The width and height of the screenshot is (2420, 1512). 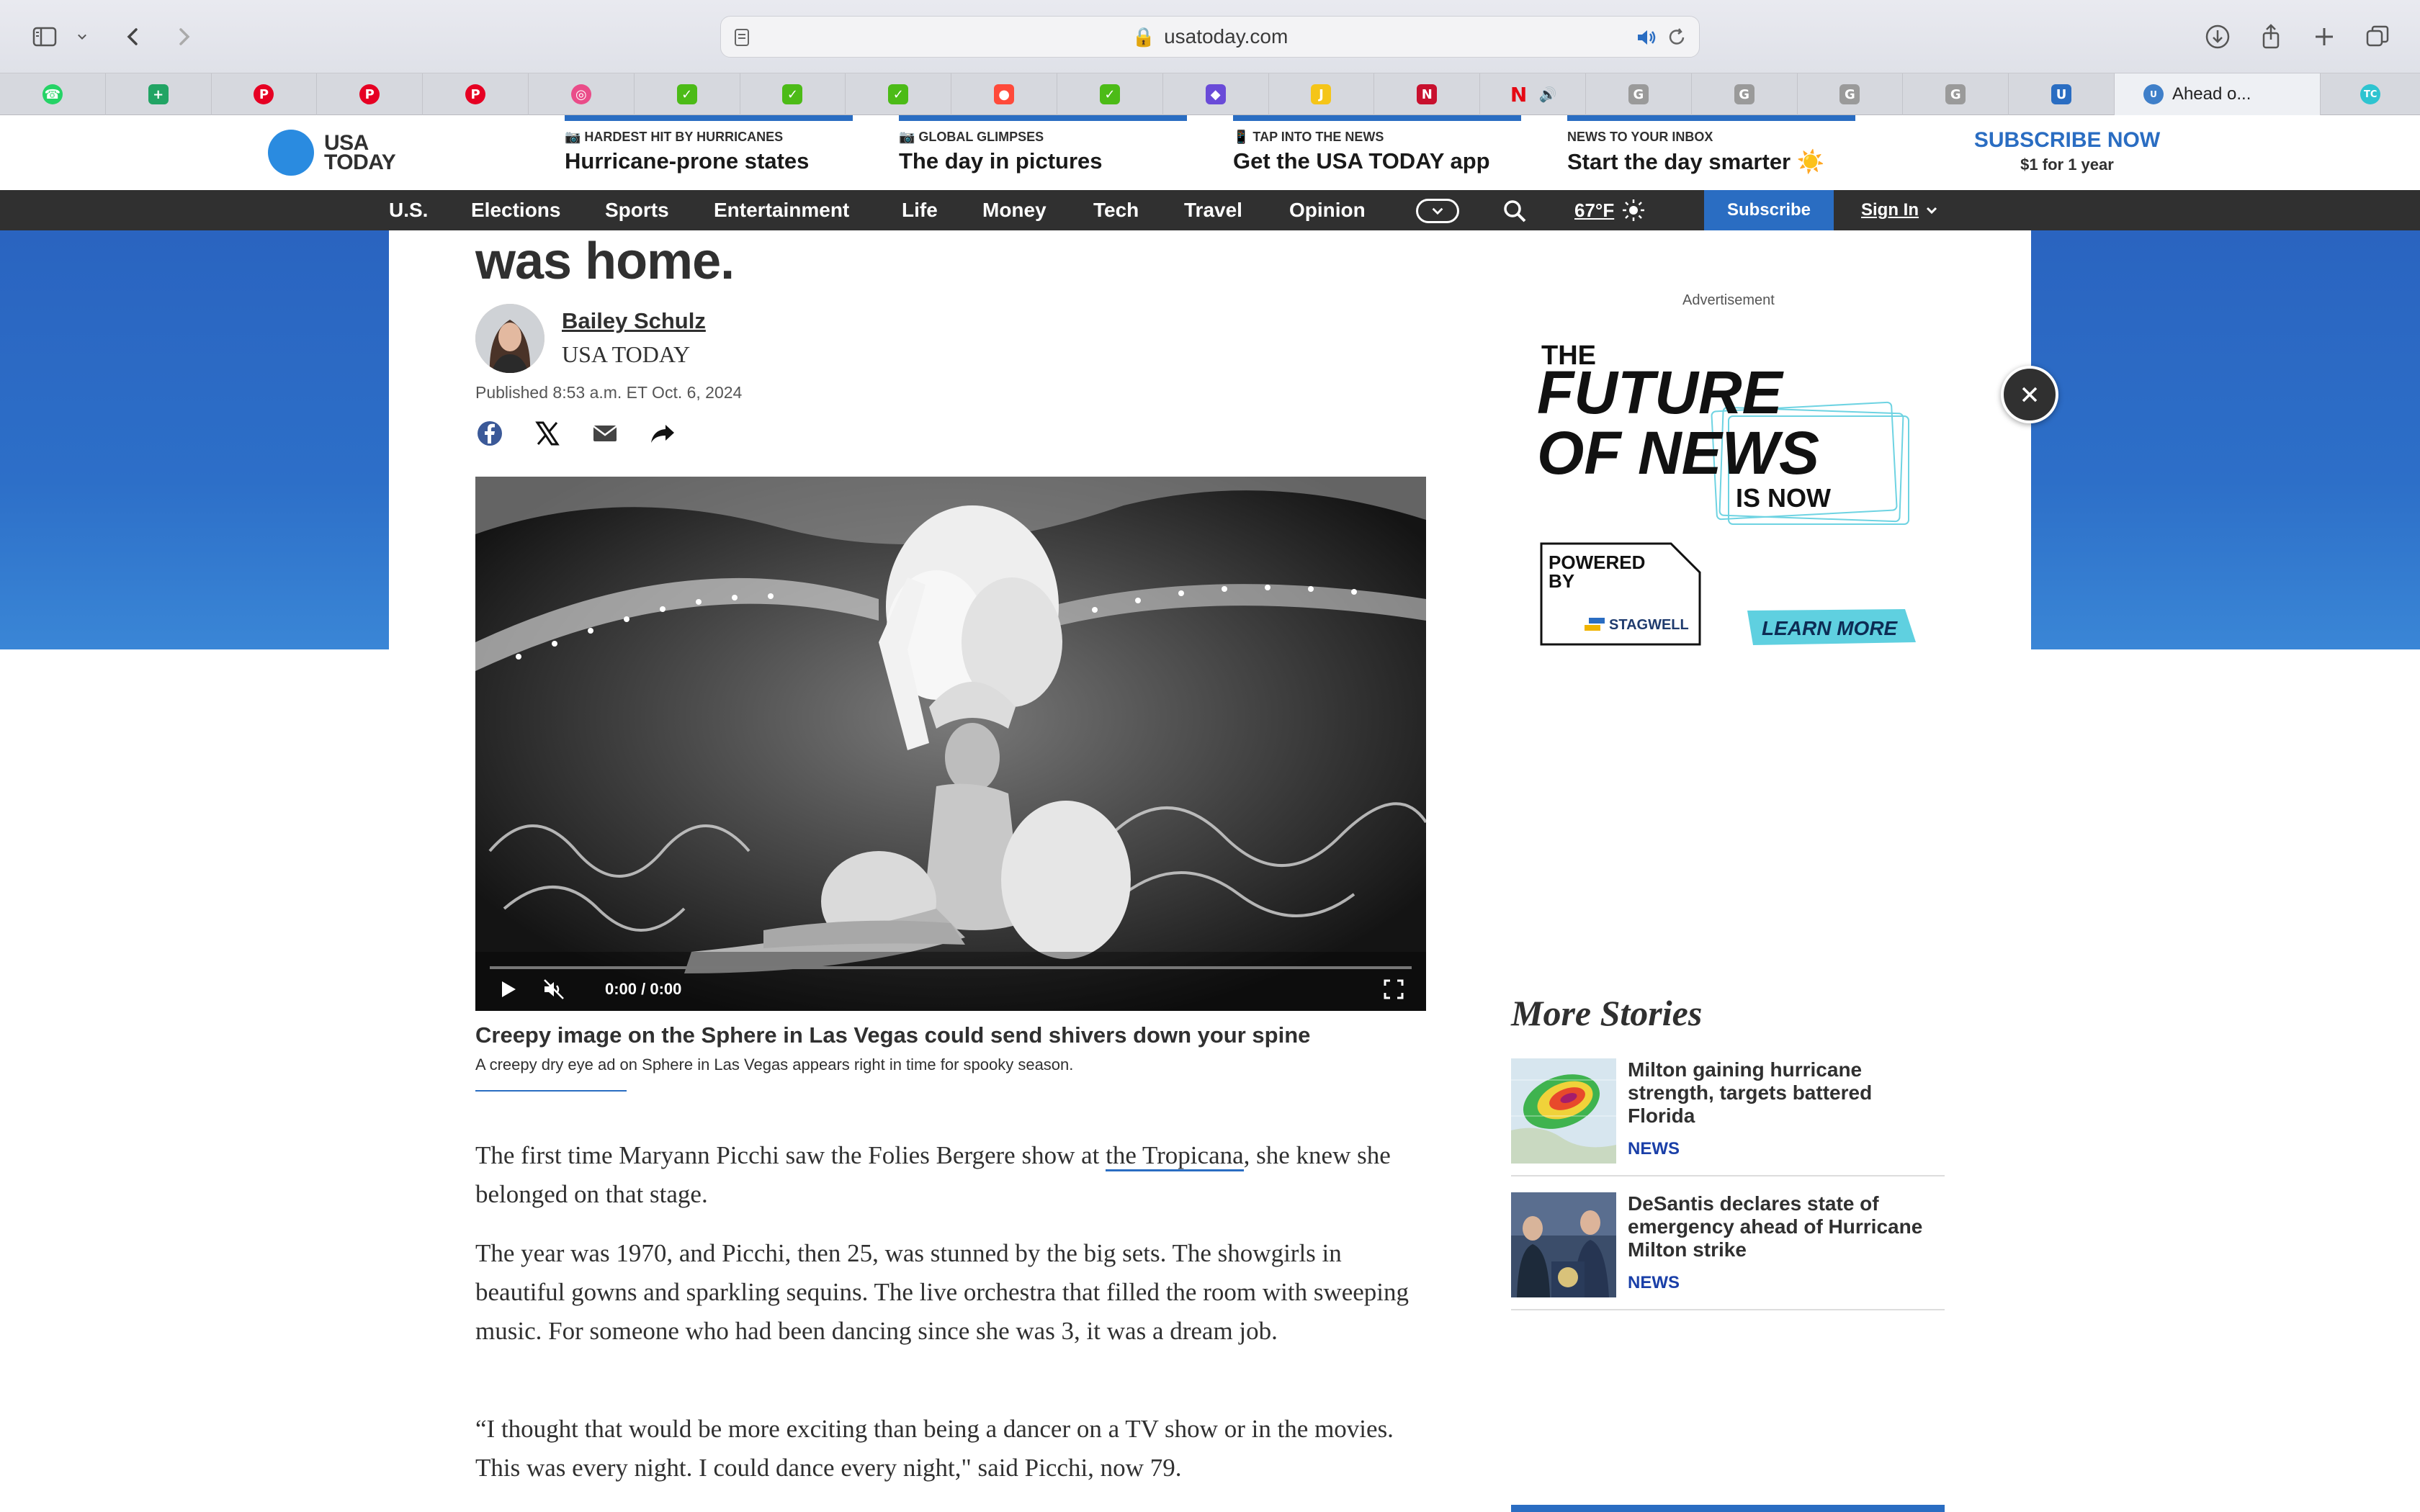 I want to click on email-icon, so click(x=605, y=433).